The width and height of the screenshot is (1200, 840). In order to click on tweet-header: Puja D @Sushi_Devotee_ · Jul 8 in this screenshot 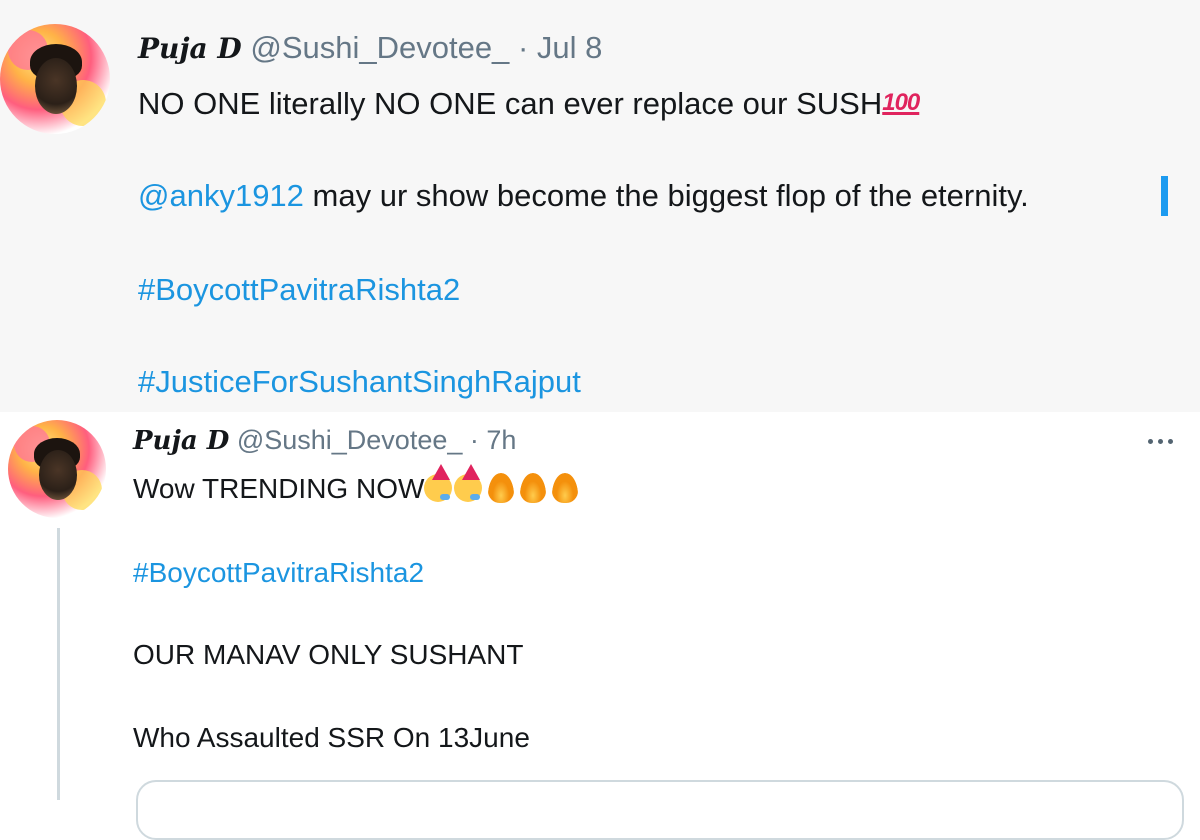, I will do `click(370, 48)`.